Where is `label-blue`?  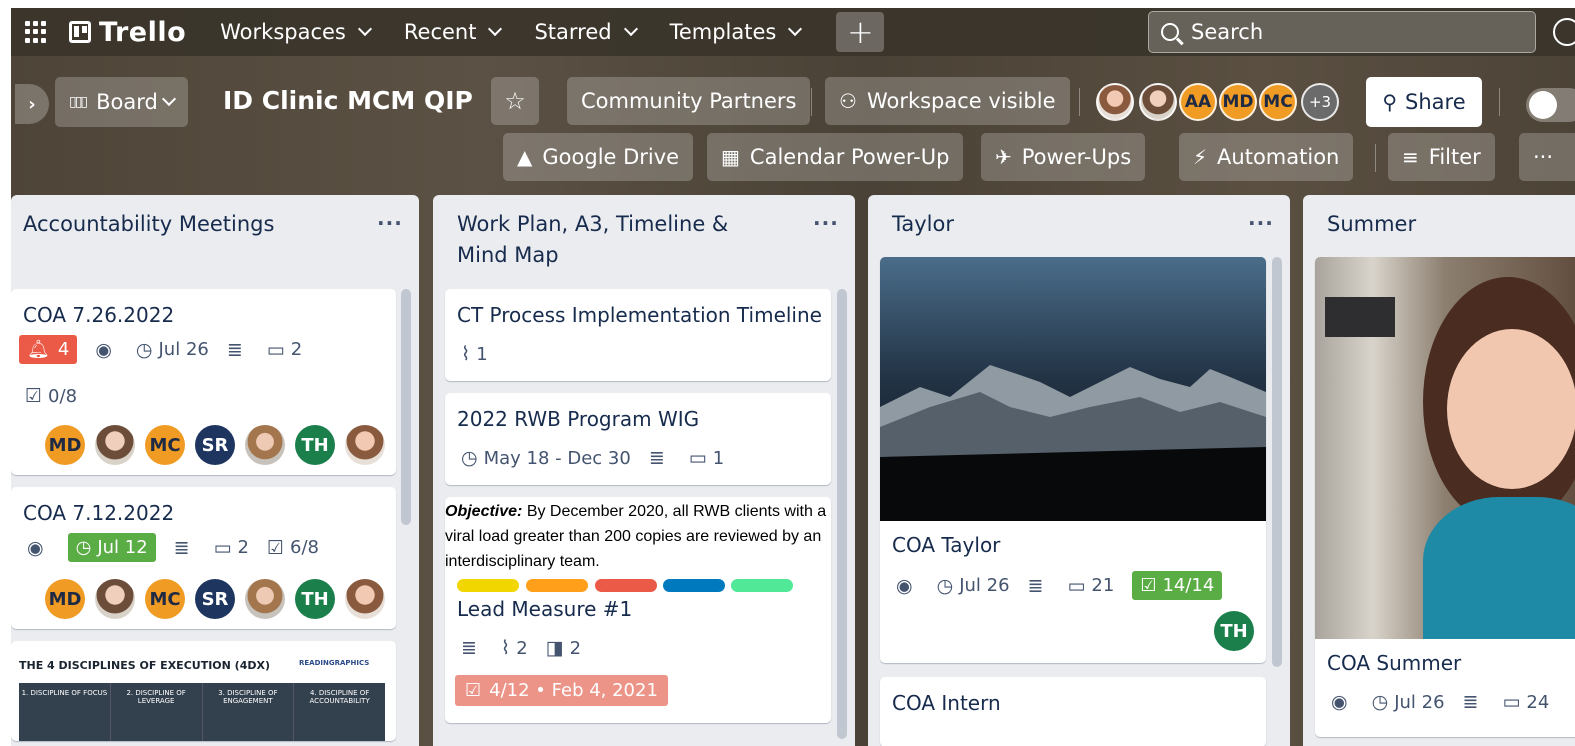 label-blue is located at coordinates (694, 585).